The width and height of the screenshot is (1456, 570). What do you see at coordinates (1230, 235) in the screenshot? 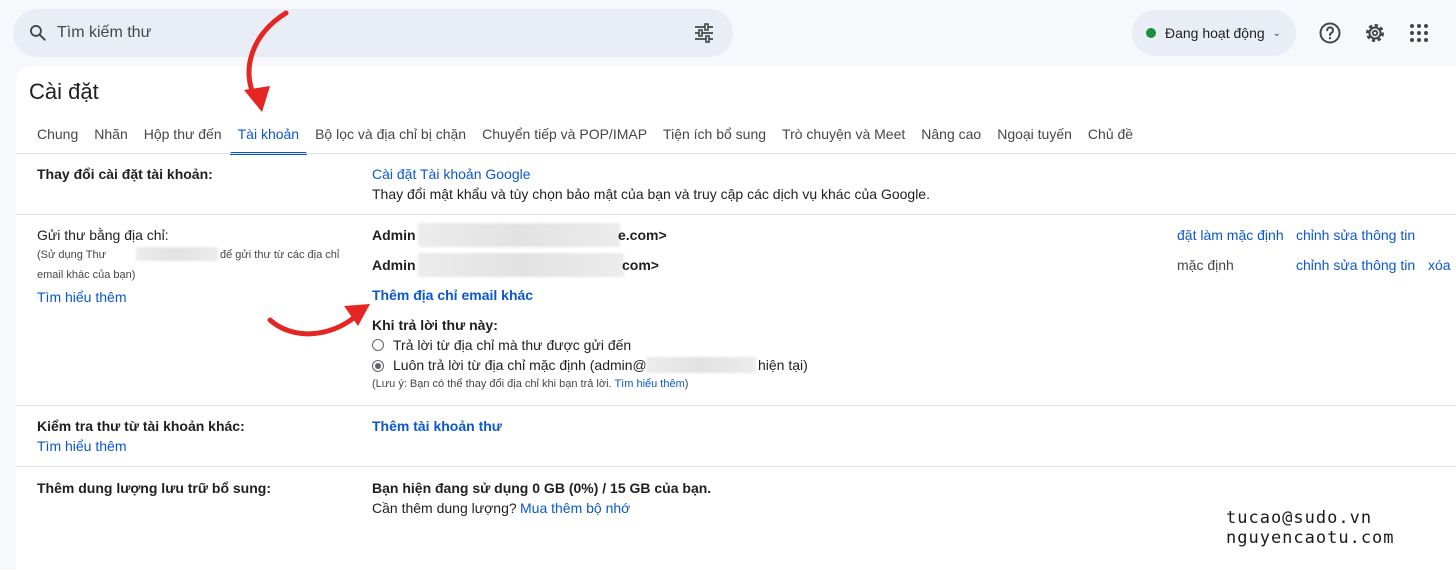
I see `make-default-link: đặt làm mặc định` at bounding box center [1230, 235].